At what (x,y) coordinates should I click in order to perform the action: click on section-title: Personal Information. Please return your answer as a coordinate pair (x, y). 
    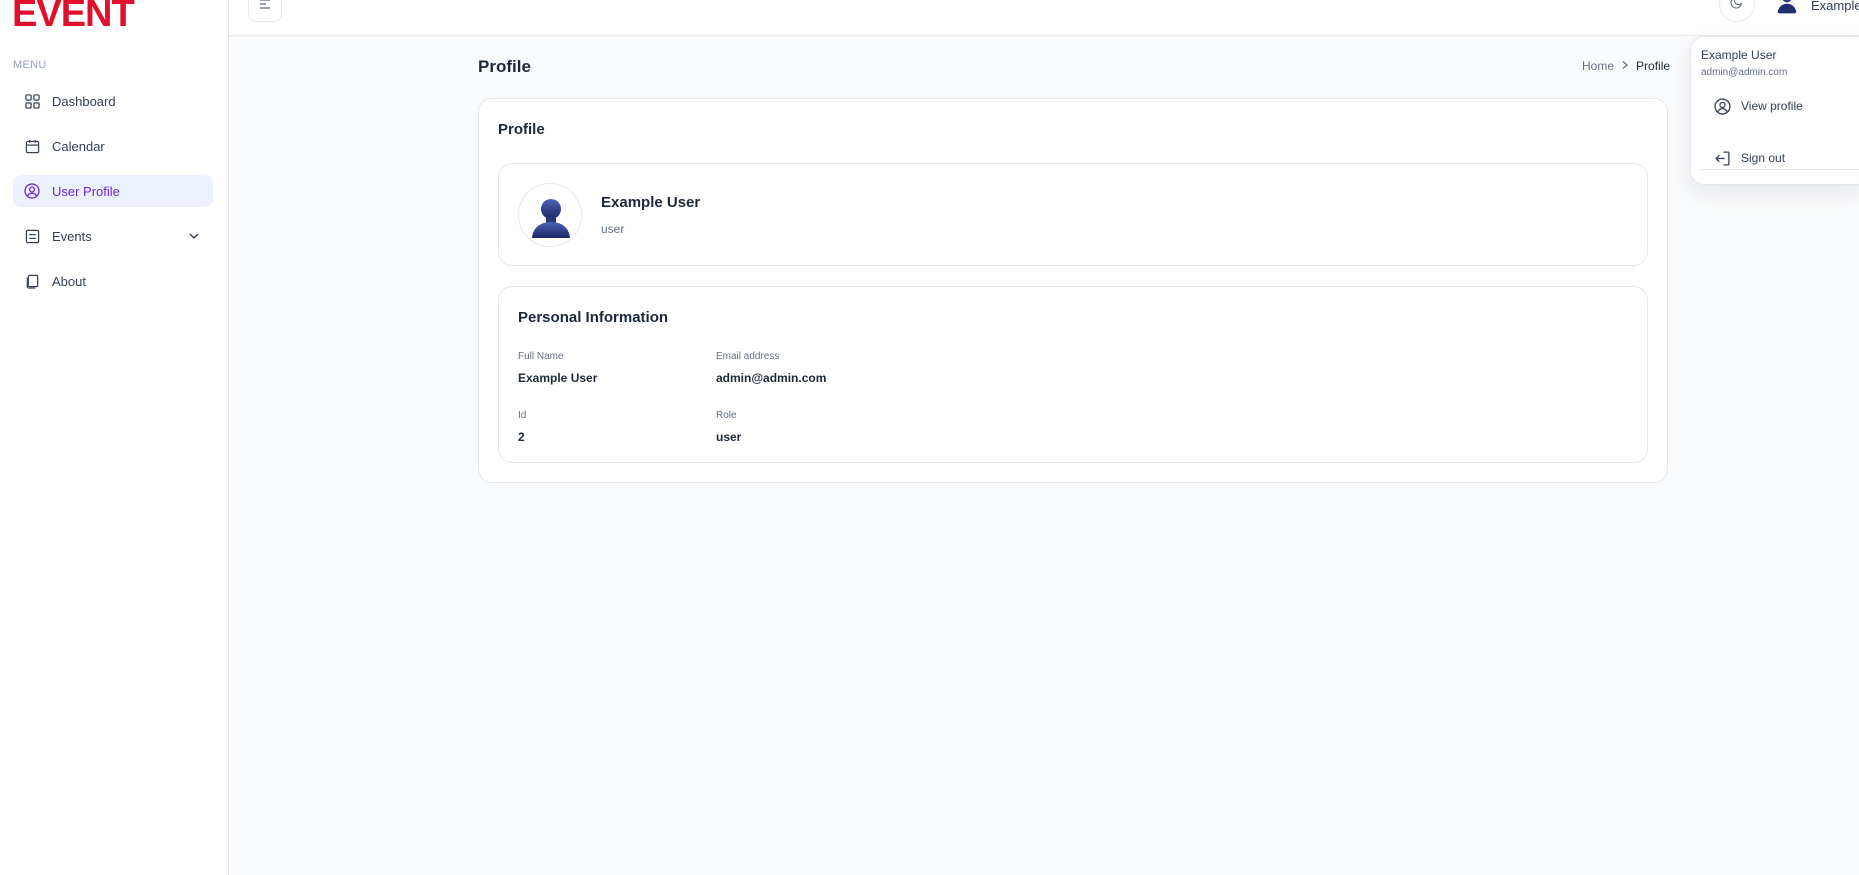
    Looking at the image, I should click on (593, 317).